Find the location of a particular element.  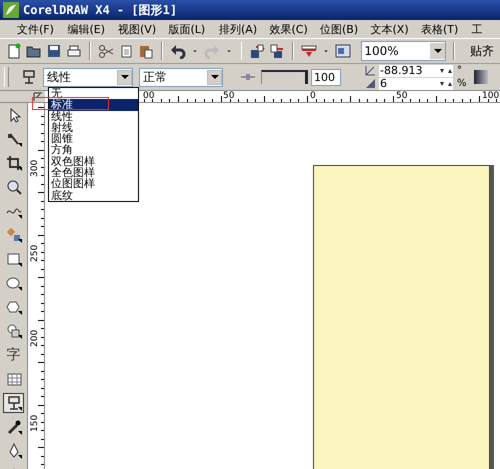

scissors-icon is located at coordinates (106, 51).